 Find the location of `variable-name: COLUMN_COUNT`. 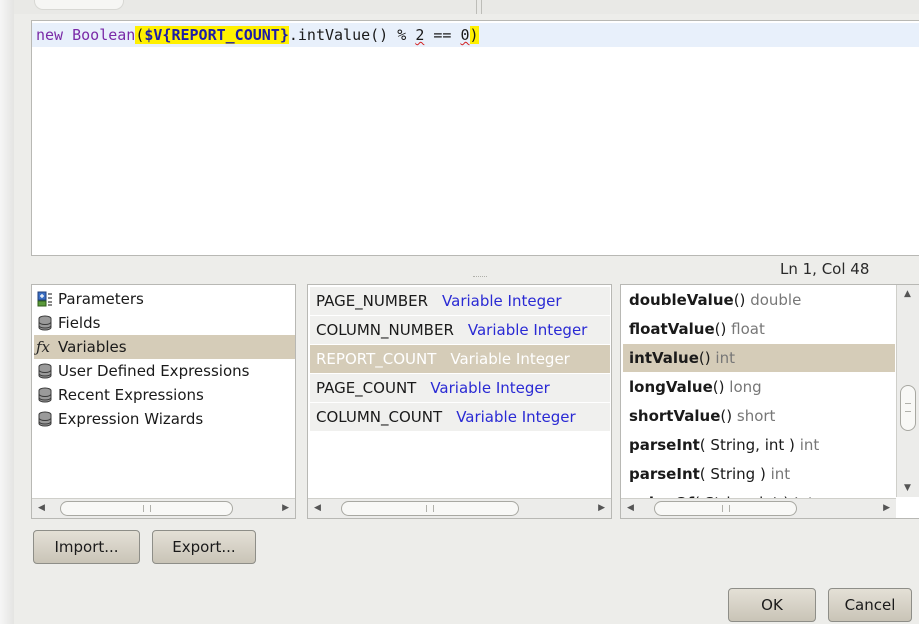

variable-name: COLUMN_COUNT is located at coordinates (379, 417).